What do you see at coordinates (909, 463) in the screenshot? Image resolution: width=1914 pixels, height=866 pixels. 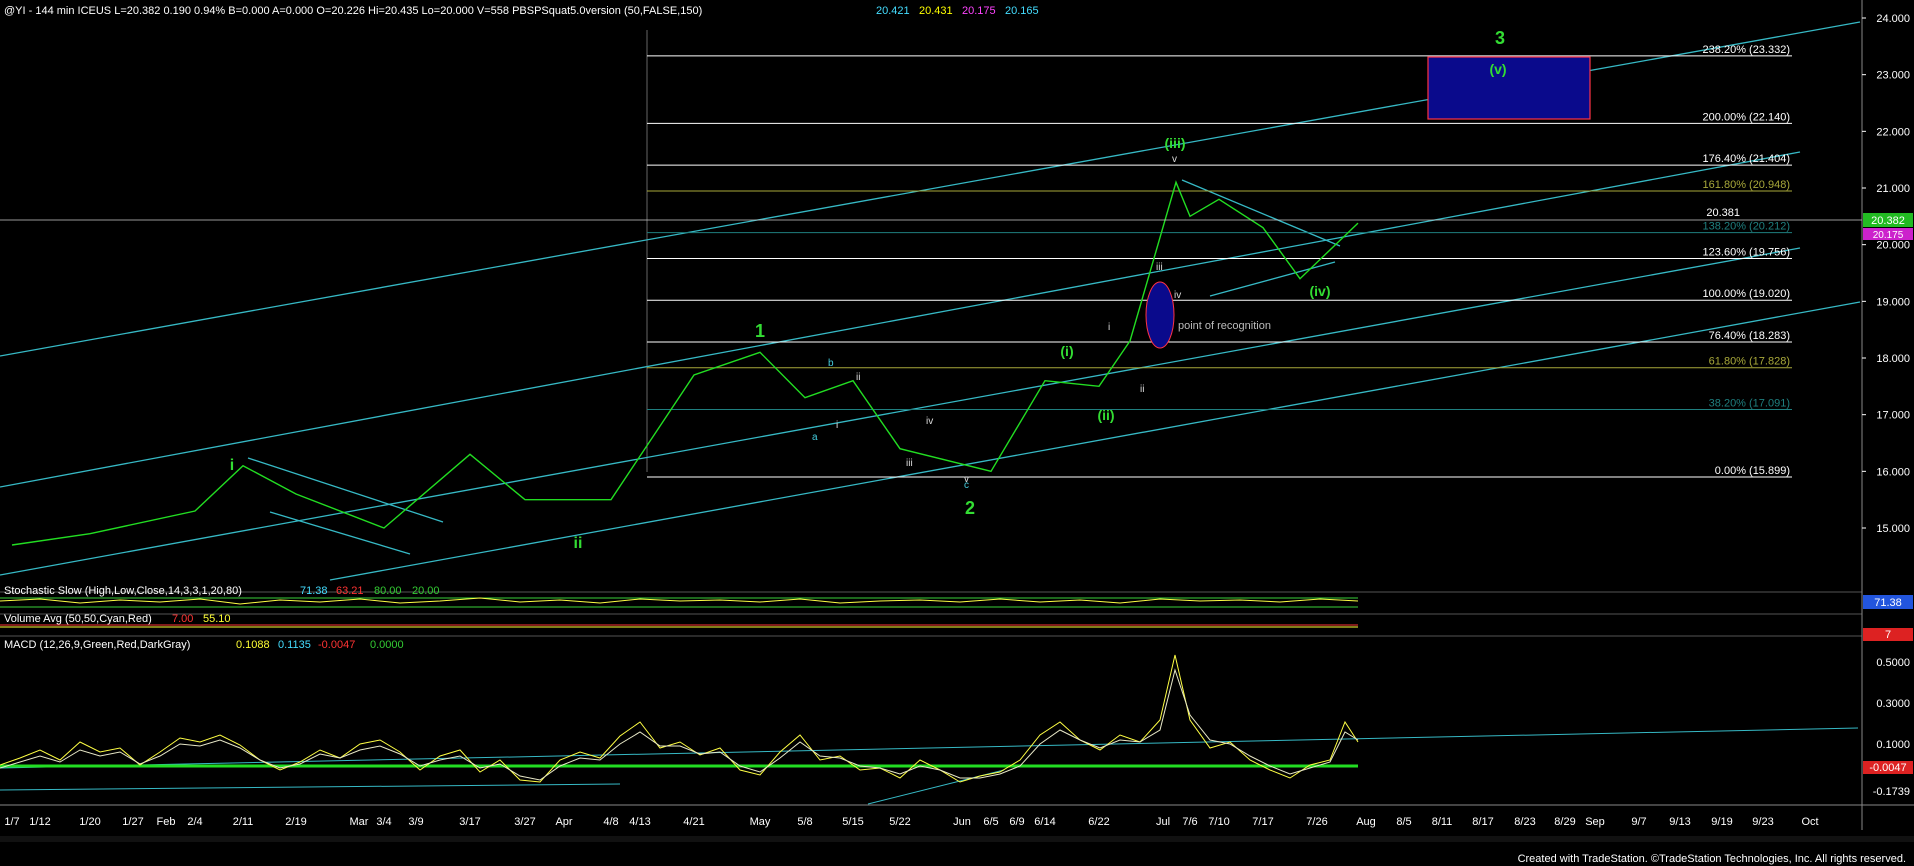 I see `sub-iii-label: iii` at bounding box center [909, 463].